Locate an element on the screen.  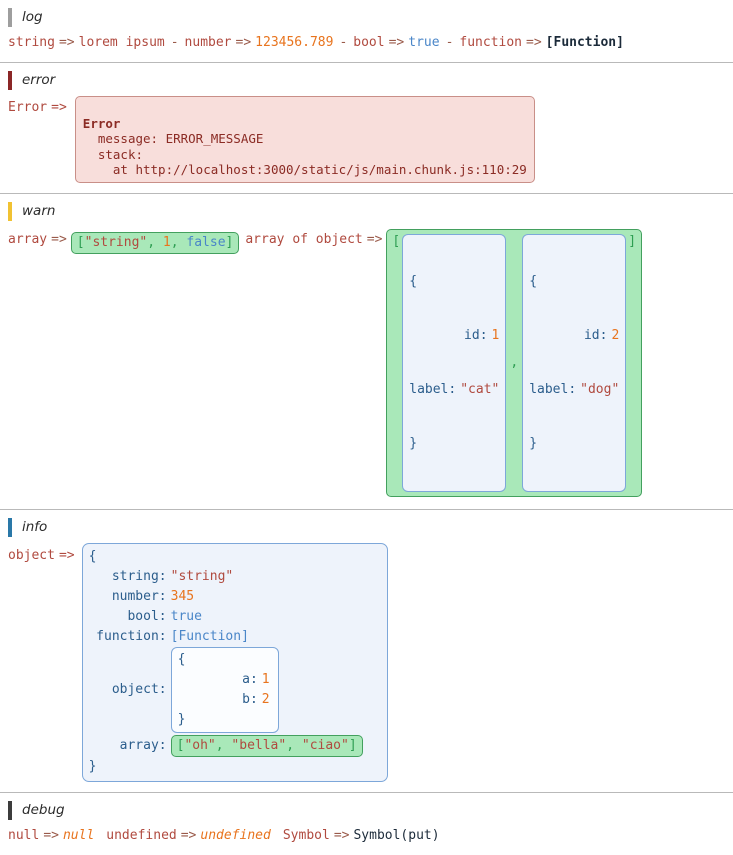
info-object-key-nested-object: object: is located at coordinates (139, 689).